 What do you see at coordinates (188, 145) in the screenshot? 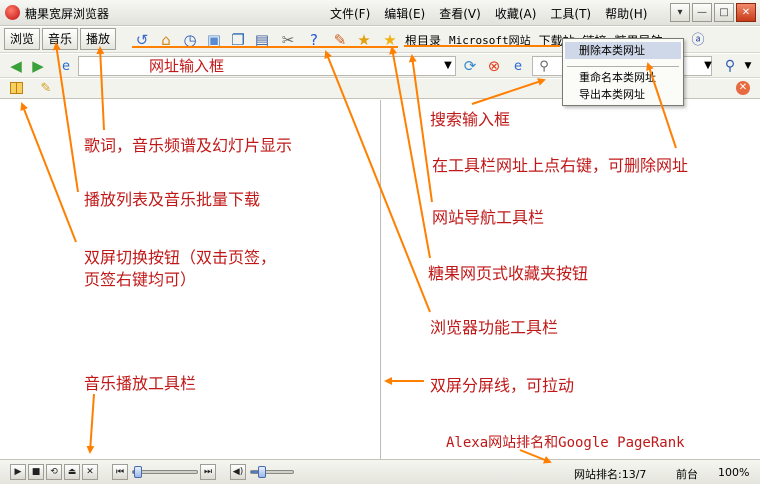
I see `annotation-lyrics: 歌词，音乐频谱及幻灯片显示` at bounding box center [188, 145].